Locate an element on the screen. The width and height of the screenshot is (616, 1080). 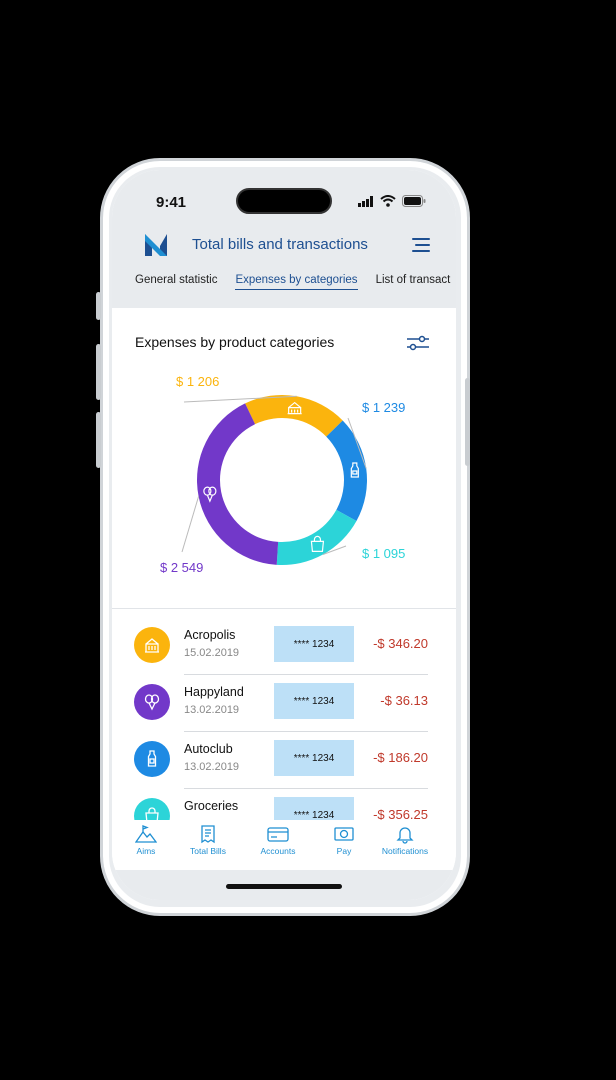
slice-label: $ 1 206 is located at coordinates (197, 381).